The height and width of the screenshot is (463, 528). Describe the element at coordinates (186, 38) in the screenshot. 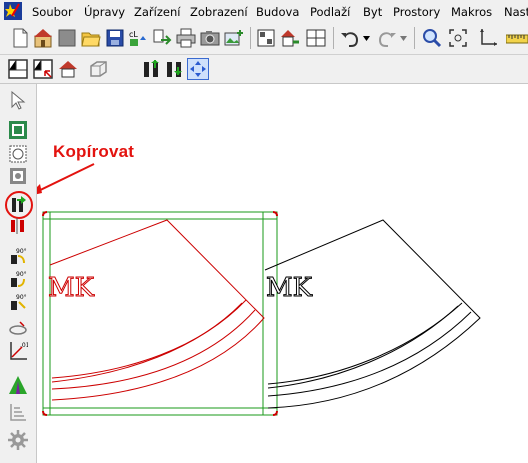

I see `print-icon` at that location.